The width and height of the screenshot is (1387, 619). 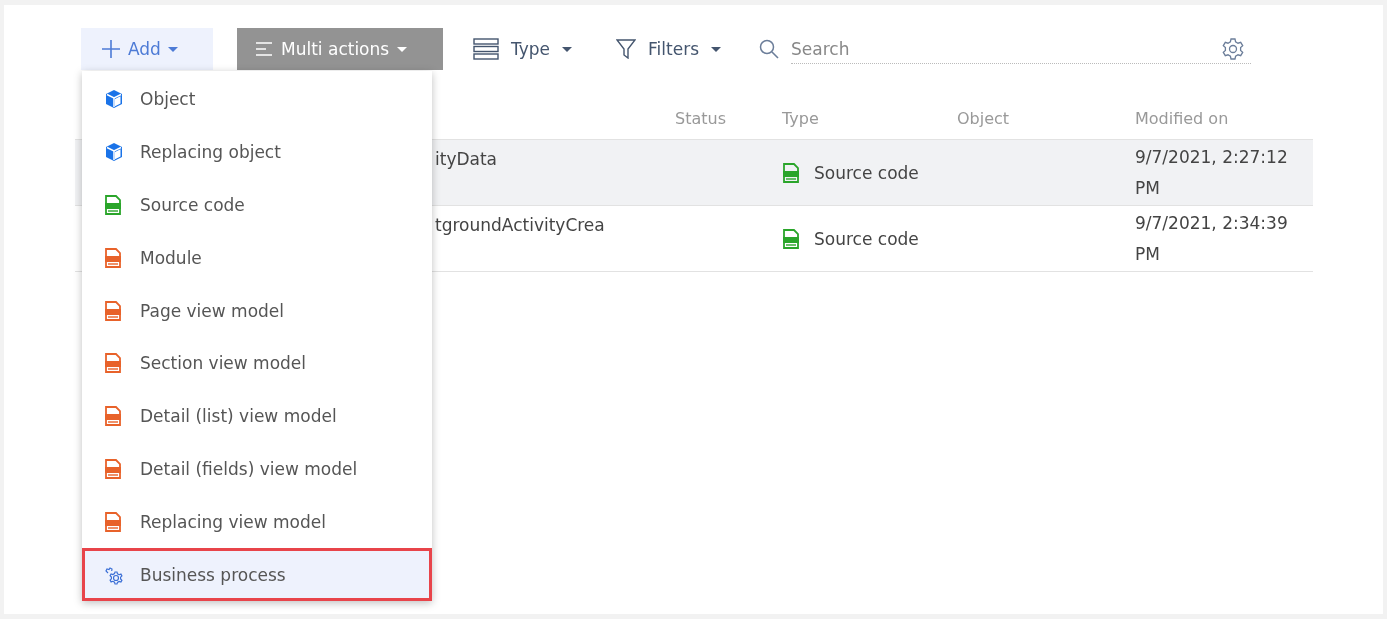 What do you see at coordinates (1182, 118) in the screenshot?
I see `column-header: Modified on` at bounding box center [1182, 118].